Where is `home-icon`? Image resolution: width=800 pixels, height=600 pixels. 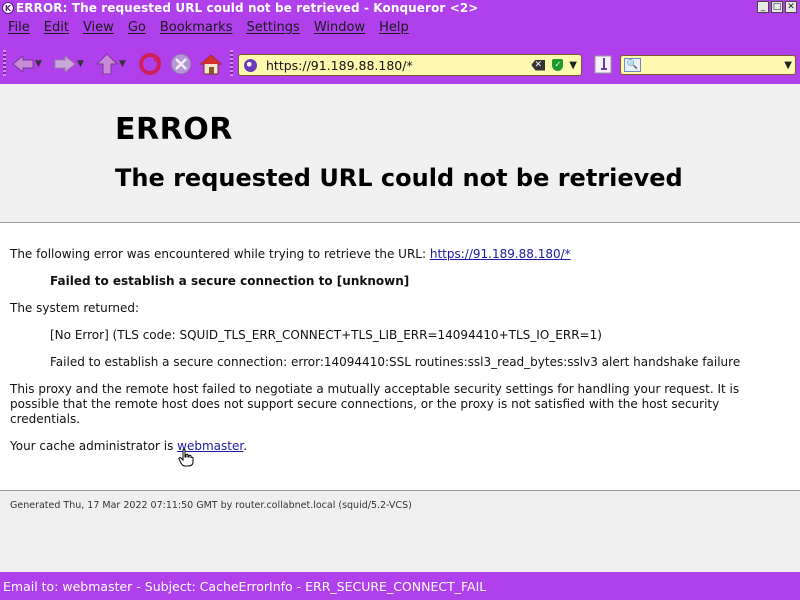
home-icon is located at coordinates (211, 64).